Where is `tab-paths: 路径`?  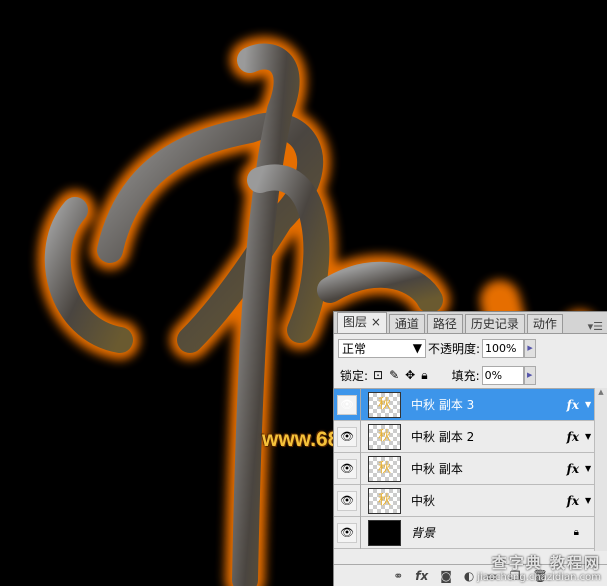 tab-paths: 路径 is located at coordinates (444, 323).